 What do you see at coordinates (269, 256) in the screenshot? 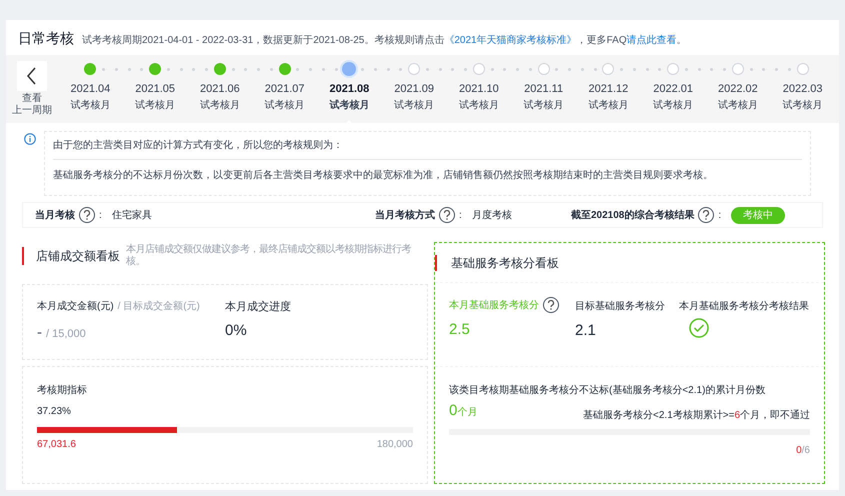
I see `panel-subtitle: 本月店铺成交额仅做建议参考，最终店铺成交额以考核期指标进行考核。` at bounding box center [269, 256].